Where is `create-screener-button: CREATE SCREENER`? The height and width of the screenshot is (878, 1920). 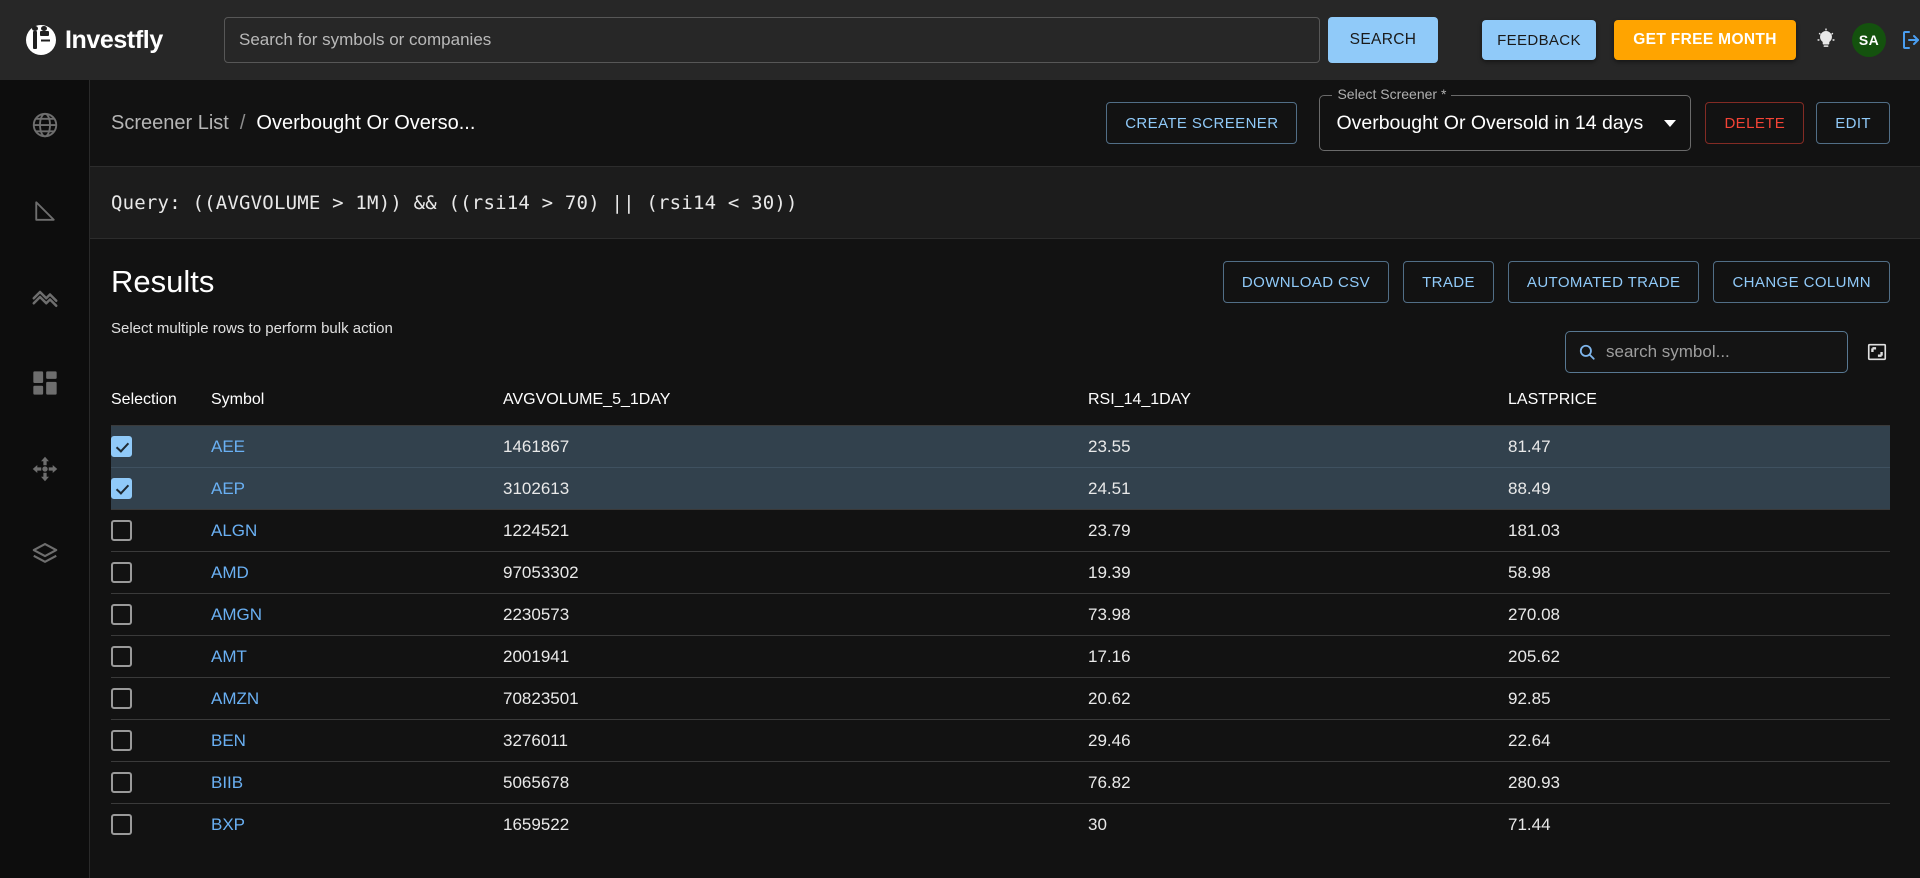 create-screener-button: CREATE SCREENER is located at coordinates (1202, 123).